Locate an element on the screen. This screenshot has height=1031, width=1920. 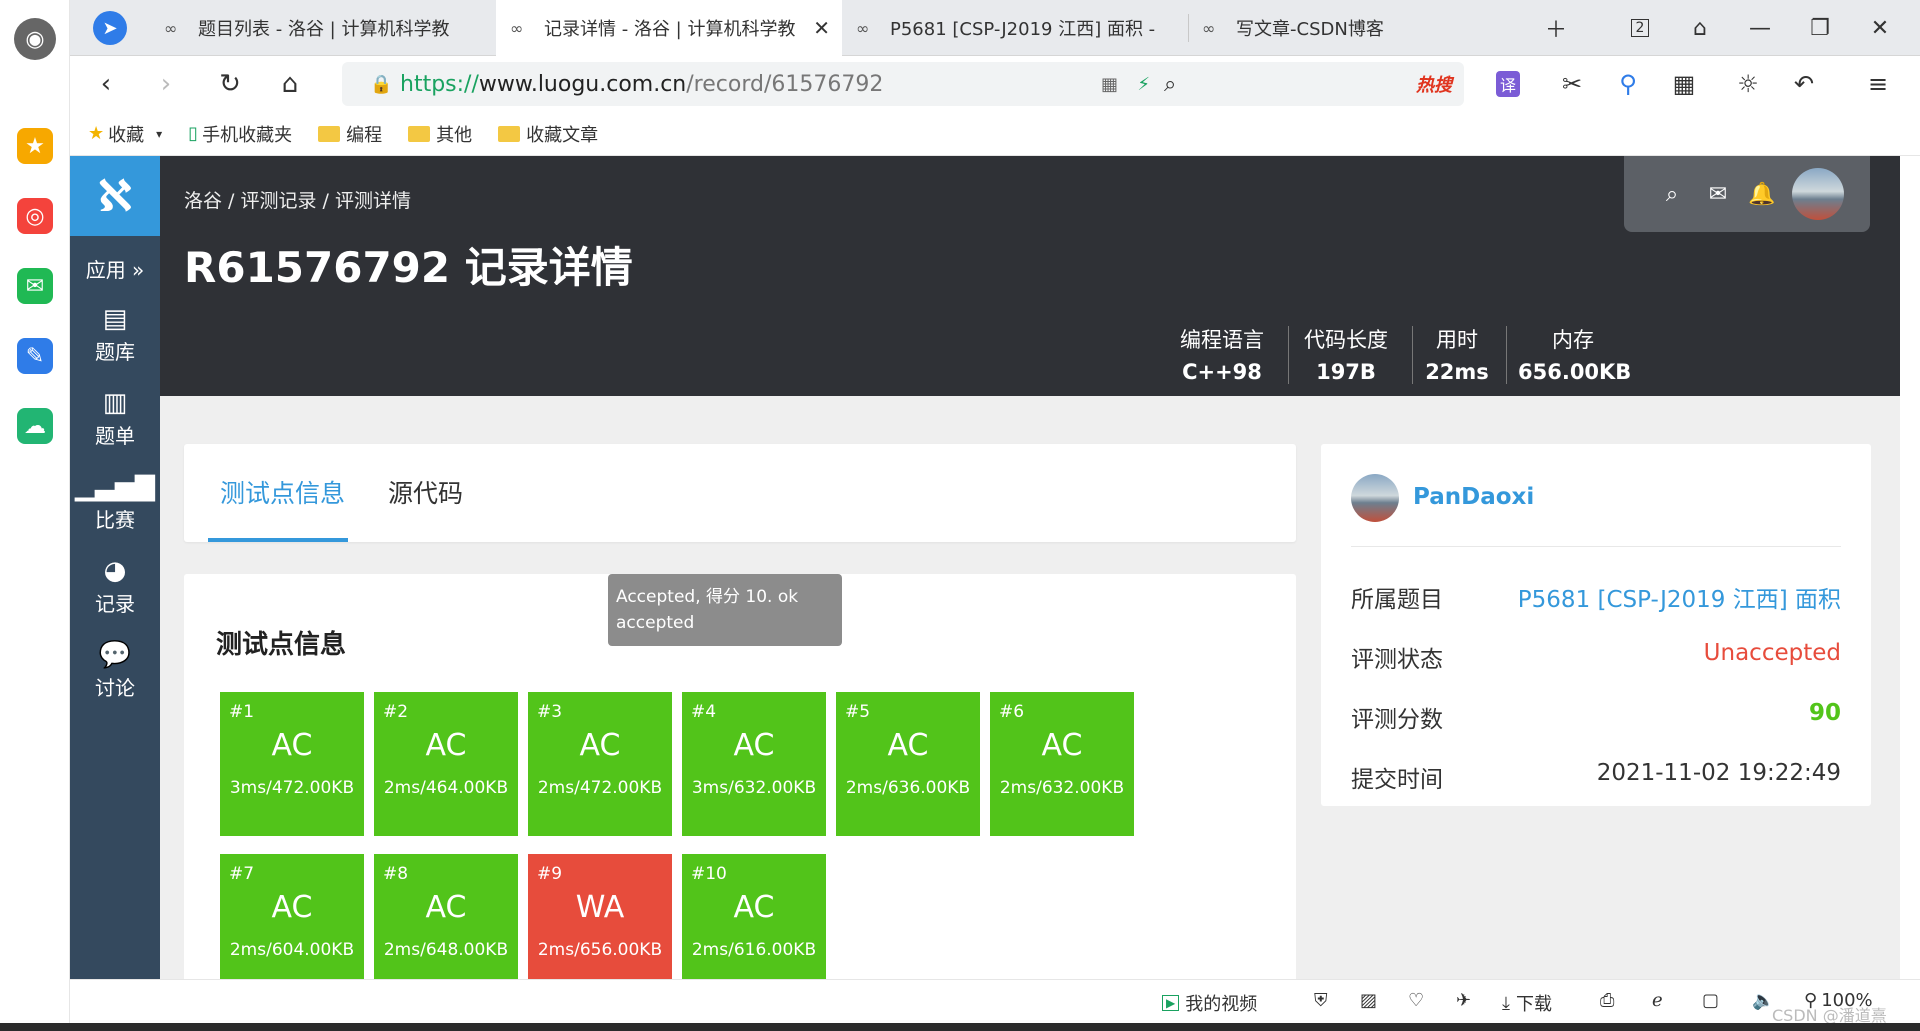
tab-title: 记录详情 - 洛谷 | 计算机科学教 is located at coordinates (670, 29).